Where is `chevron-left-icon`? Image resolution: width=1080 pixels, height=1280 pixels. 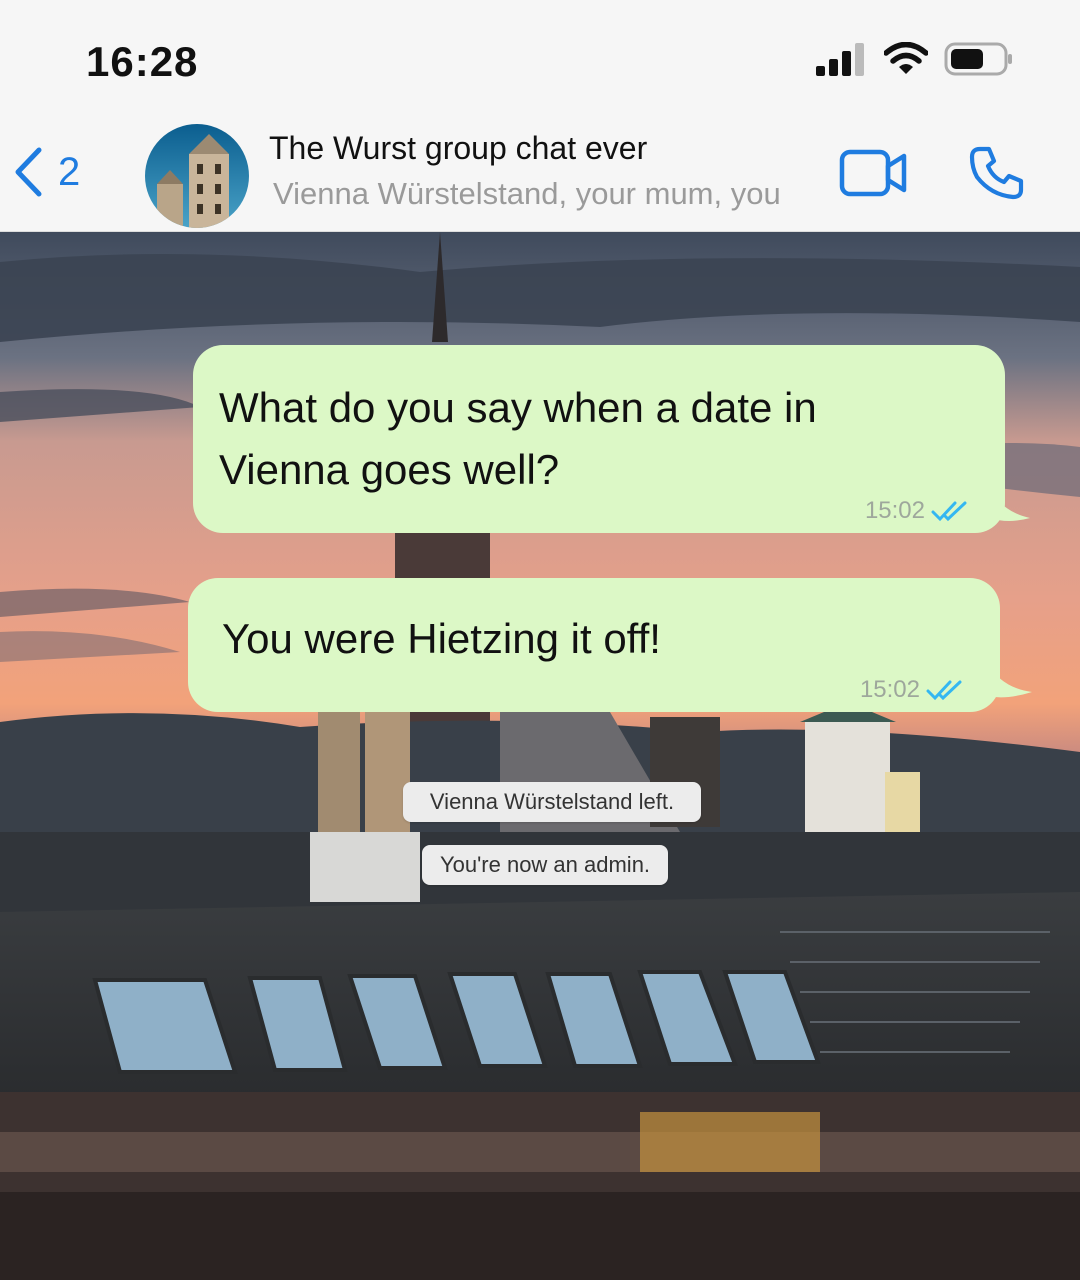
chevron-left-icon is located at coordinates (28, 172).